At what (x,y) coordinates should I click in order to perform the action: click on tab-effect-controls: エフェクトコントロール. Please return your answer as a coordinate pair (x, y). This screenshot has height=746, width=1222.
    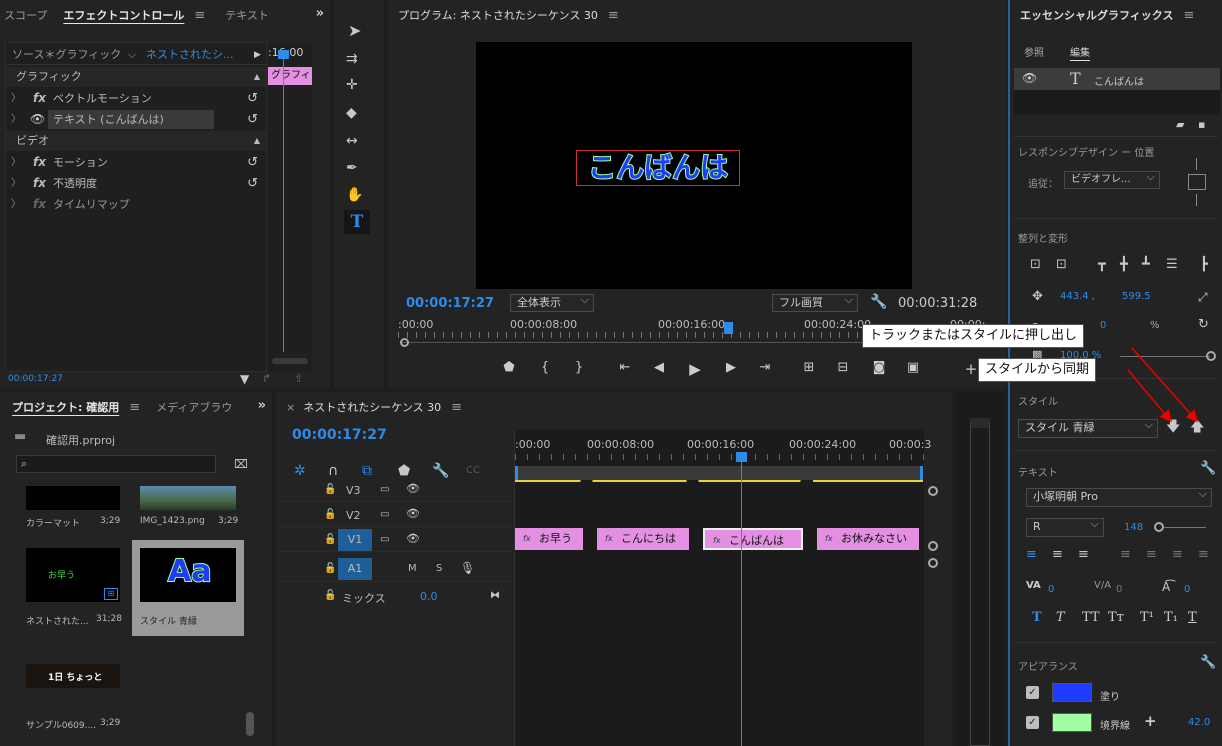
    Looking at the image, I should click on (123, 15).